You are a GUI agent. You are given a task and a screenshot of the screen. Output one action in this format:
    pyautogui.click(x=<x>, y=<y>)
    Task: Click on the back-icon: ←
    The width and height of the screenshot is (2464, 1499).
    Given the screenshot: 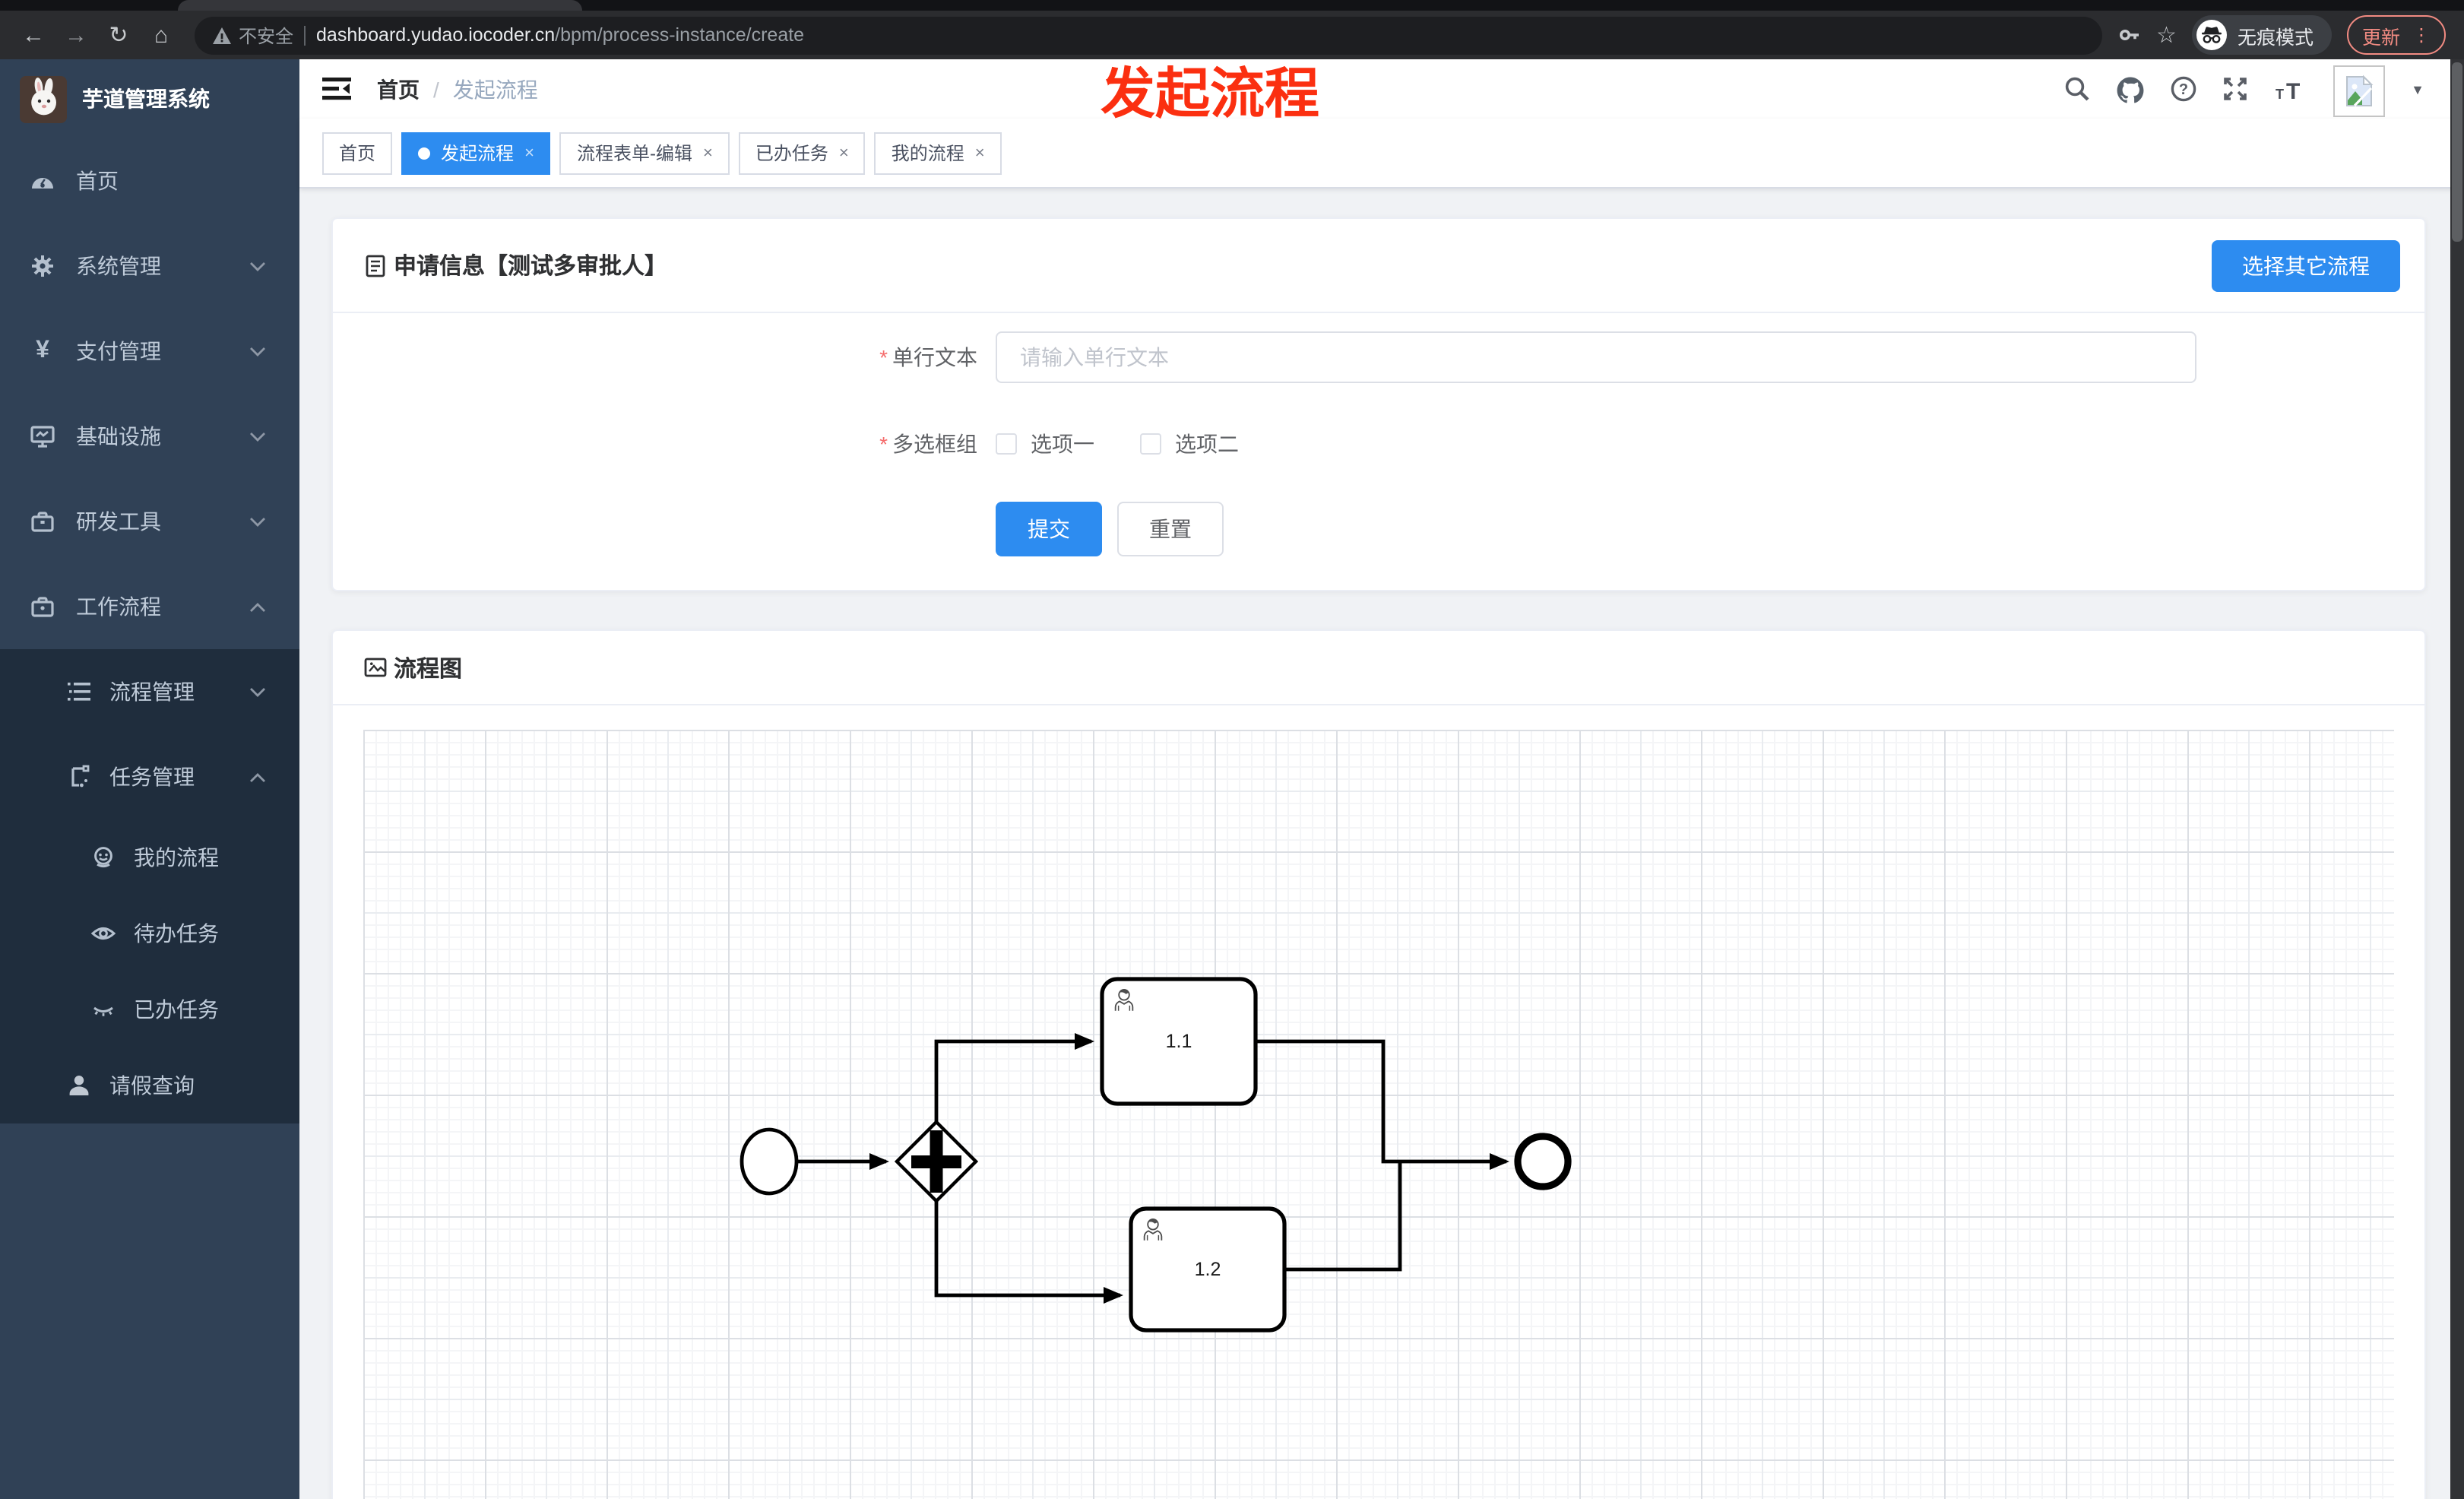 What is the action you would take?
    pyautogui.click(x=33, y=35)
    